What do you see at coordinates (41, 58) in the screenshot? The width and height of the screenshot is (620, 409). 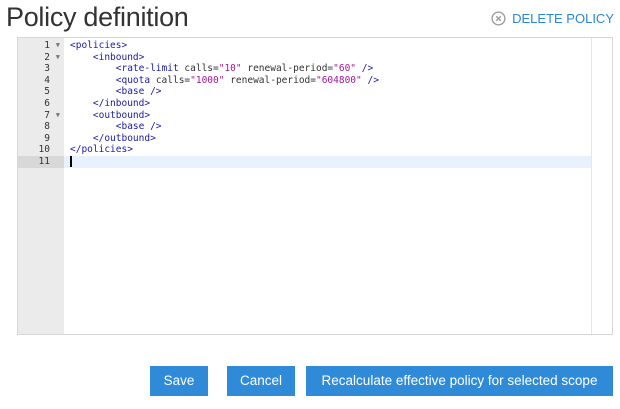 I see `line-number: 2 ▼` at bounding box center [41, 58].